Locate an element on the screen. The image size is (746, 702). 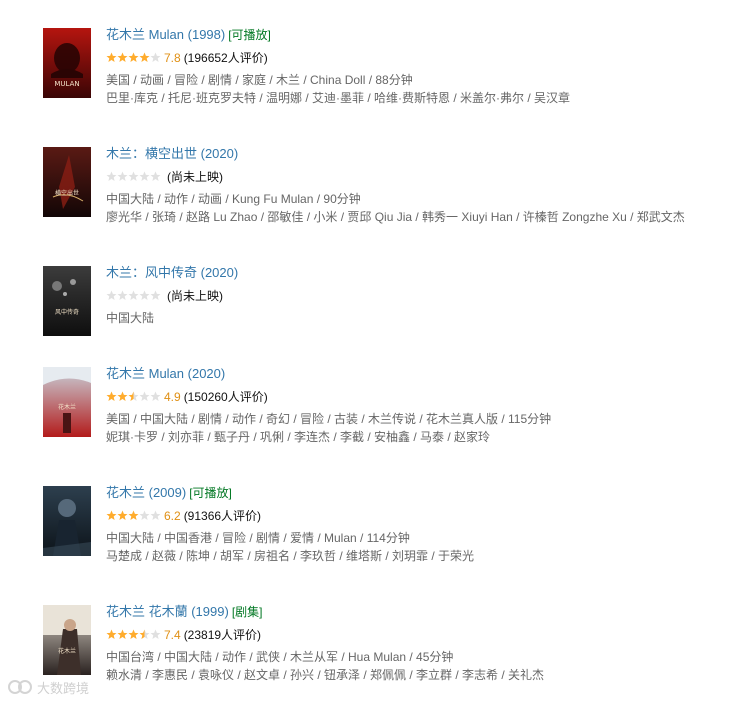
rating-count: (150260人评价) is located at coordinates (225, 397).